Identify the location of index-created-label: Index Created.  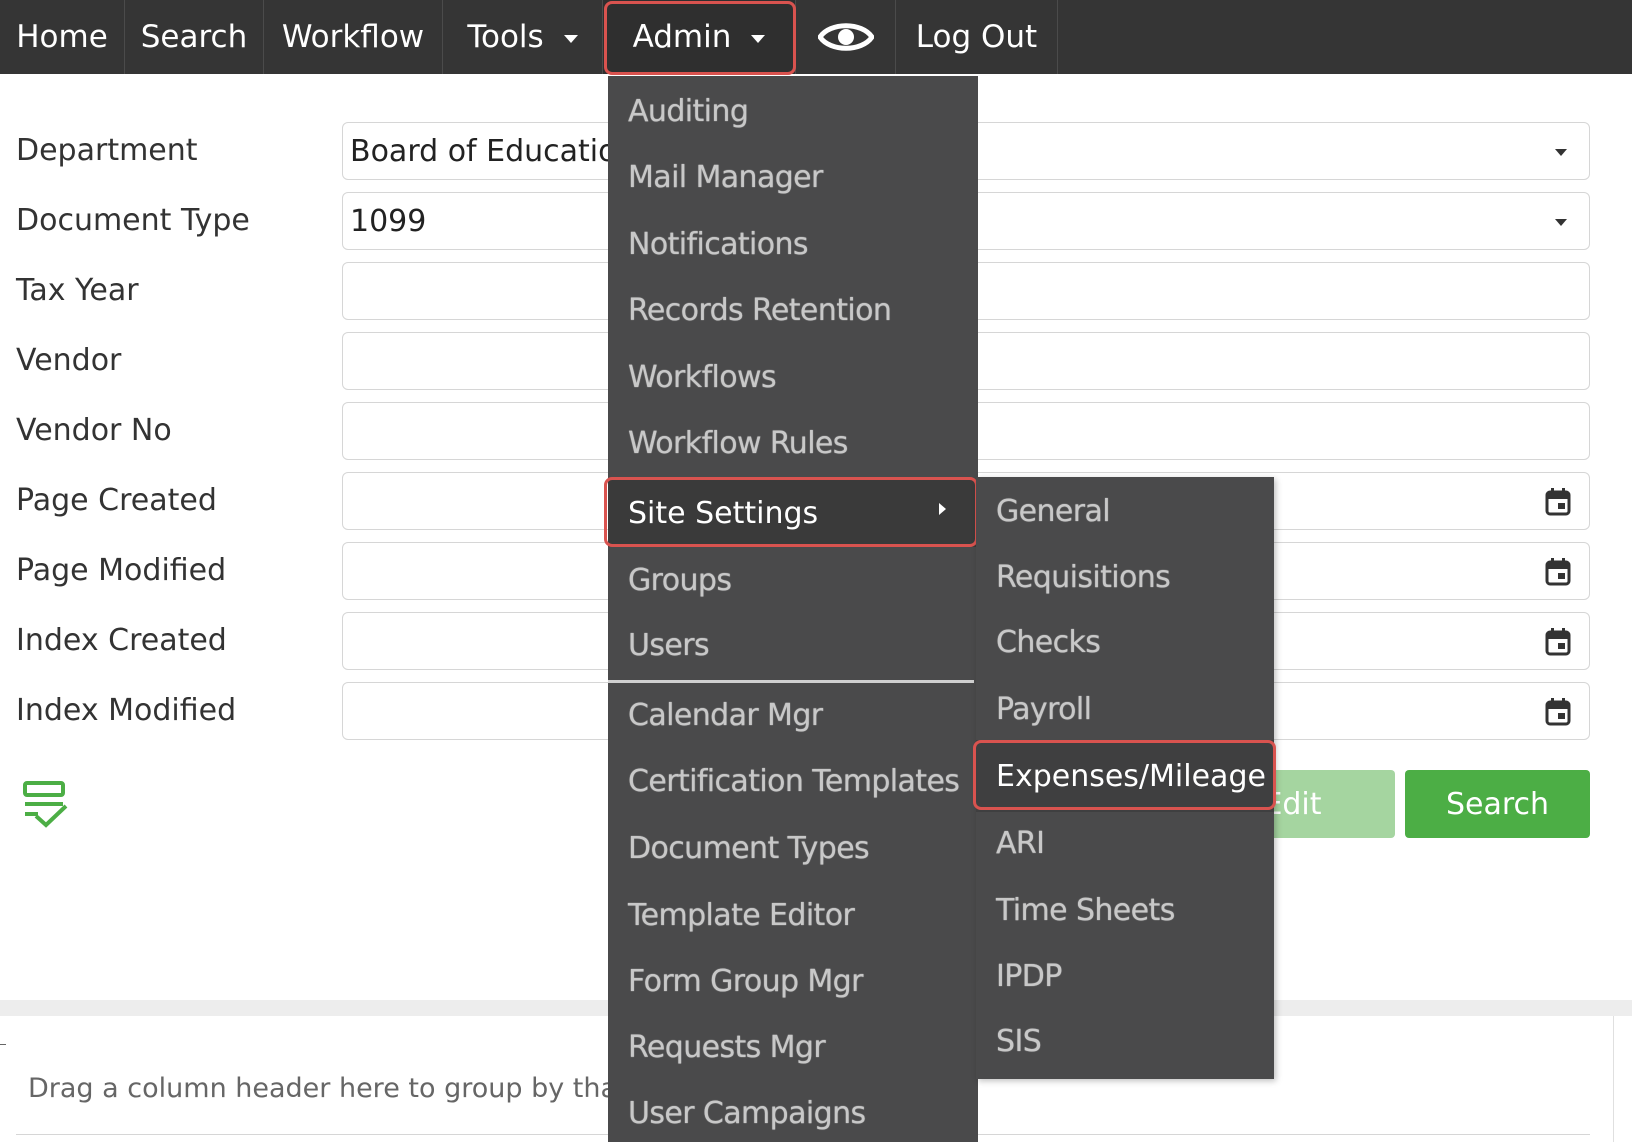
(121, 640).